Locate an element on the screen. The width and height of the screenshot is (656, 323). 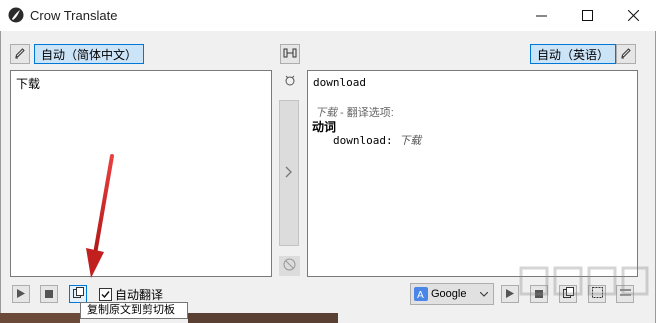
stop-circle-icon is located at coordinates (289, 266).